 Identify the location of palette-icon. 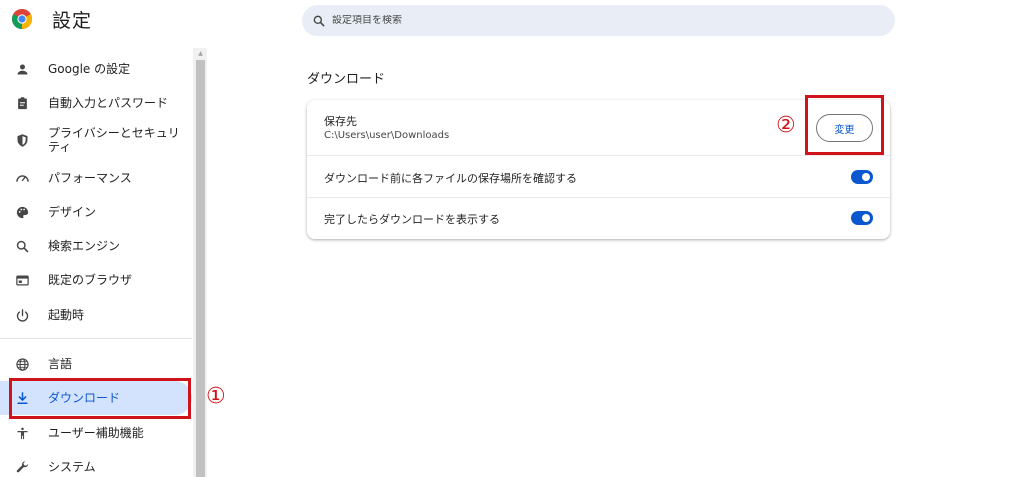
(22, 212).